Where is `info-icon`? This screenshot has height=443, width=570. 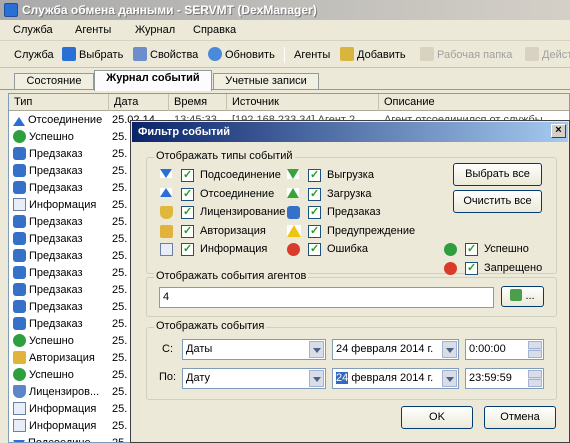 info-icon is located at coordinates (19, 408).